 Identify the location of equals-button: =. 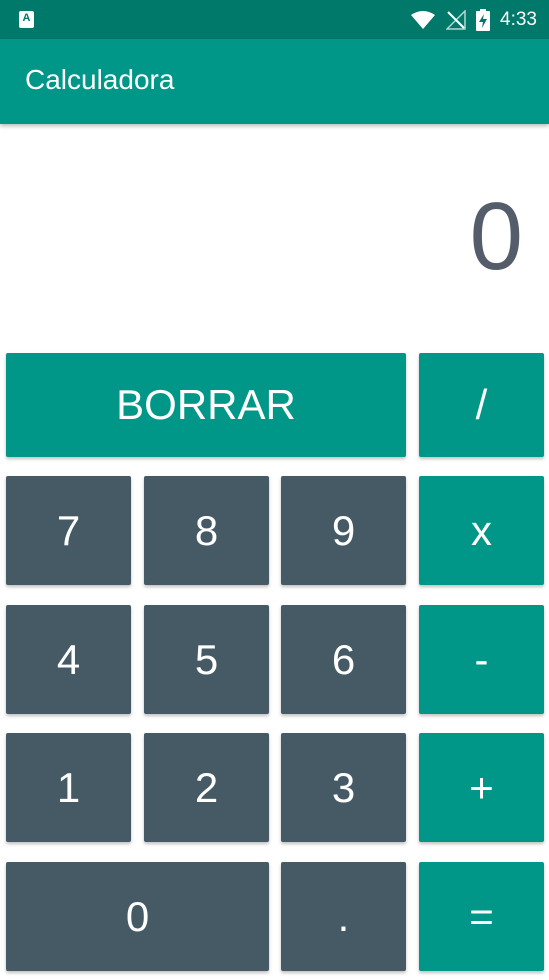
(481, 916).